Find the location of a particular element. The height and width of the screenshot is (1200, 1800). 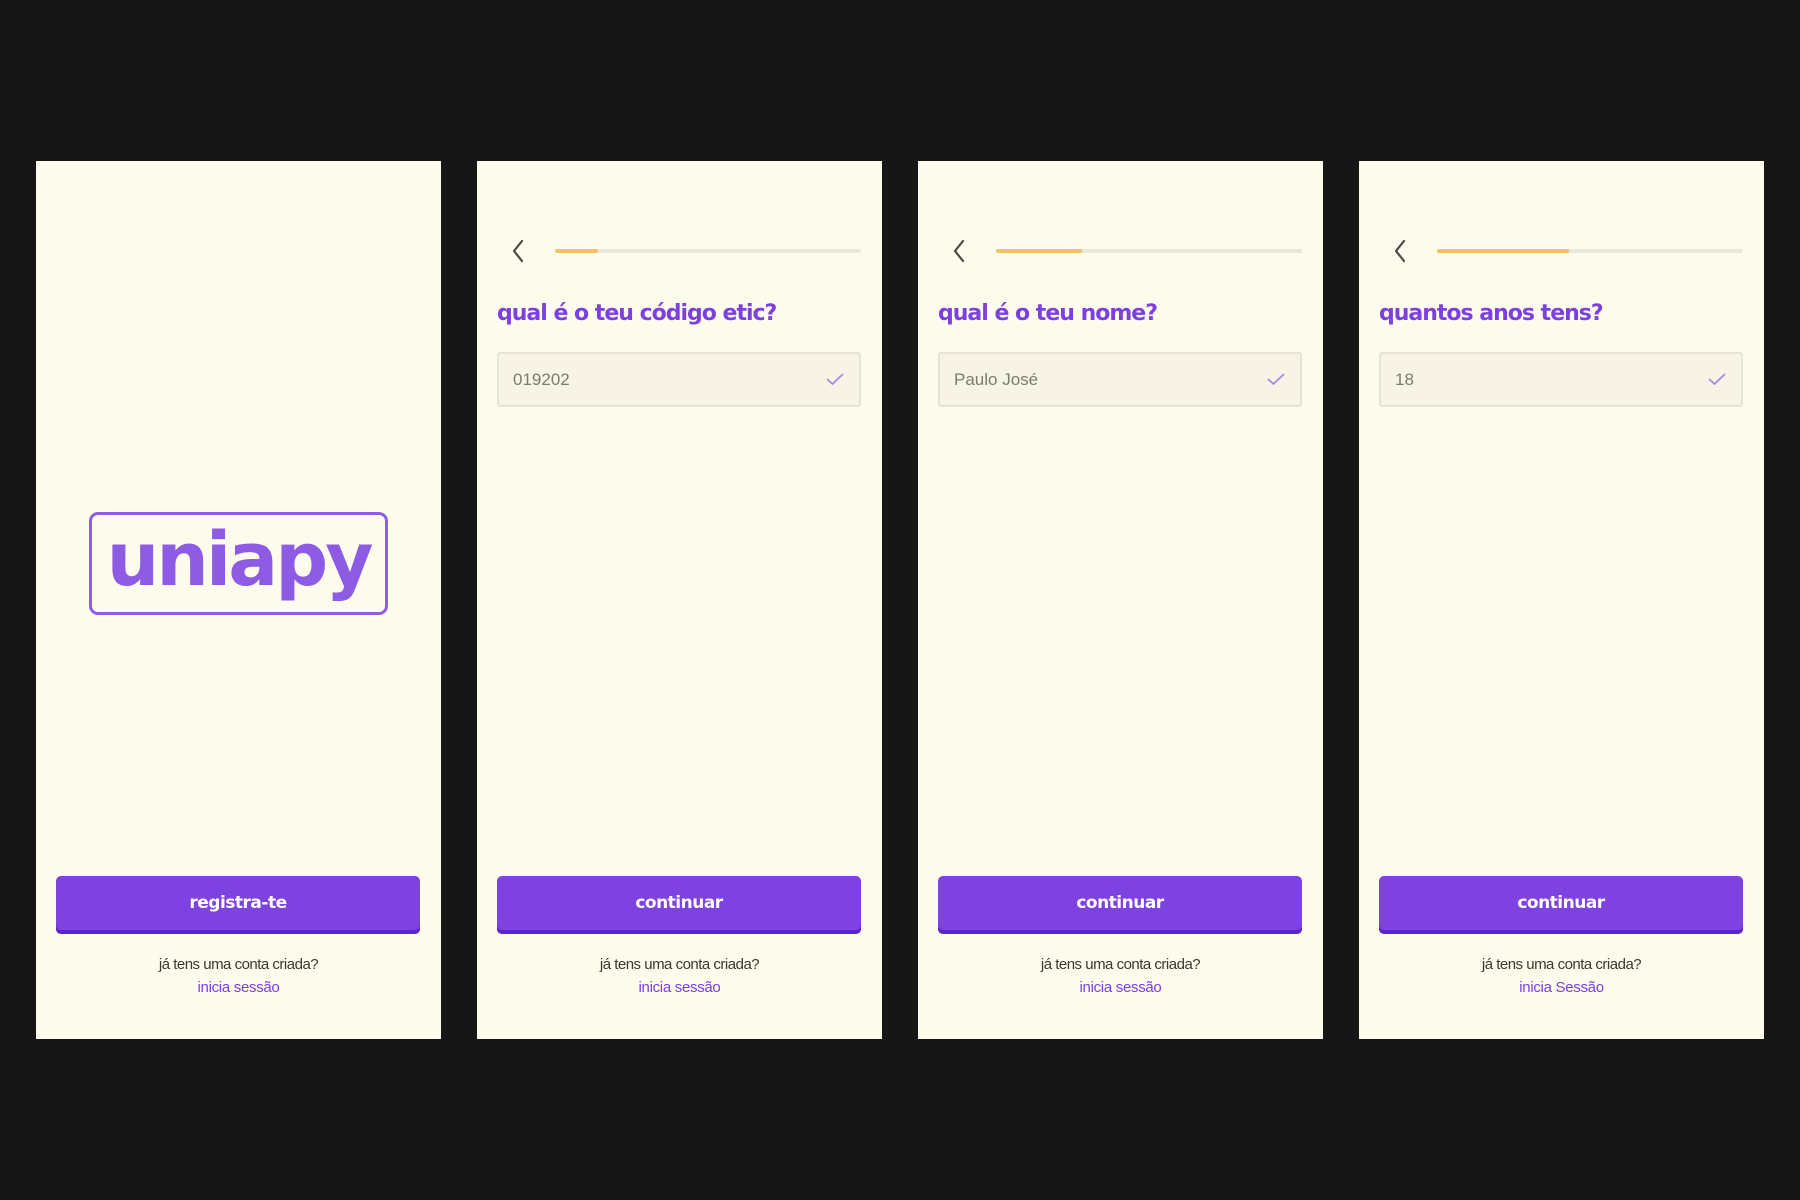

login-prompt: já tens uma conta criada? inicia Sessão is located at coordinates (1561, 976).